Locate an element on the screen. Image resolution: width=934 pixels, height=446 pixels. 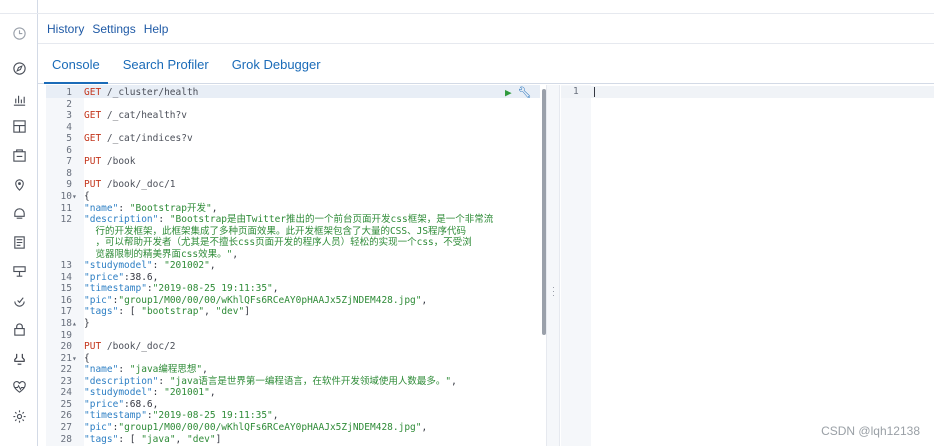
tab-grok-debugger: Grok Debugger is located at coordinates (276, 70).